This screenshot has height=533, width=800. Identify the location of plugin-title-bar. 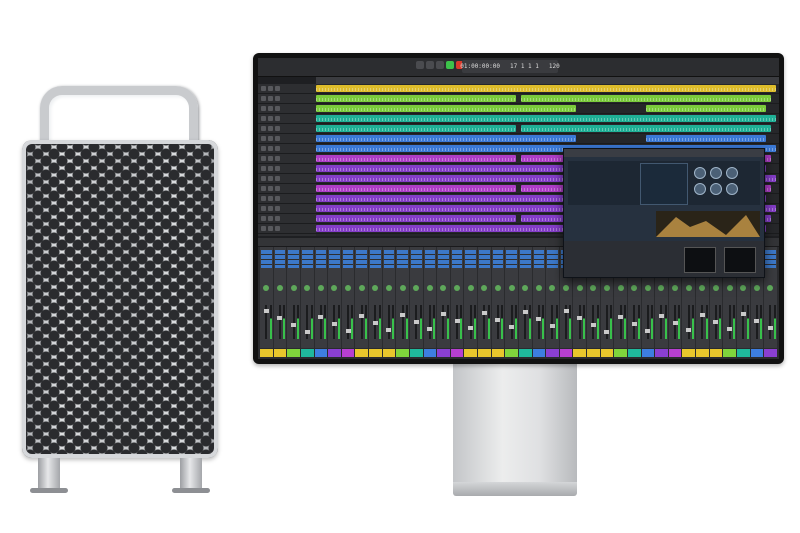
(664, 153).